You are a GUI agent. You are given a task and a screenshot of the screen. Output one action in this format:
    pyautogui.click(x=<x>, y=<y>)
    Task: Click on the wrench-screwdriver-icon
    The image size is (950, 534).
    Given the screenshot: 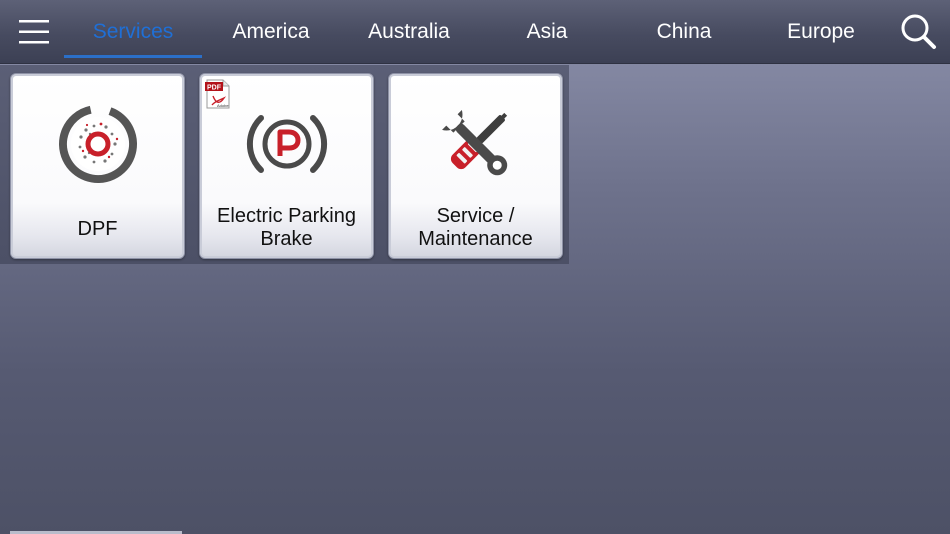 What is the action you would take?
    pyautogui.click(x=474, y=143)
    